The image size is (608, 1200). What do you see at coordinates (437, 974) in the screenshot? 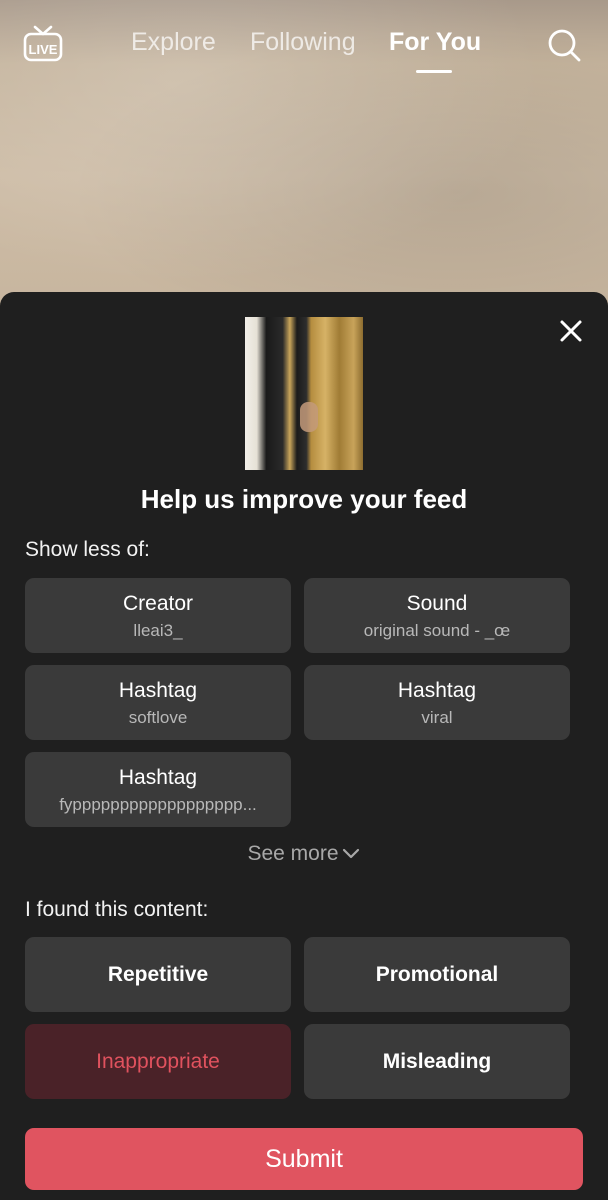
I see `reason-promotional-button: Promotional` at bounding box center [437, 974].